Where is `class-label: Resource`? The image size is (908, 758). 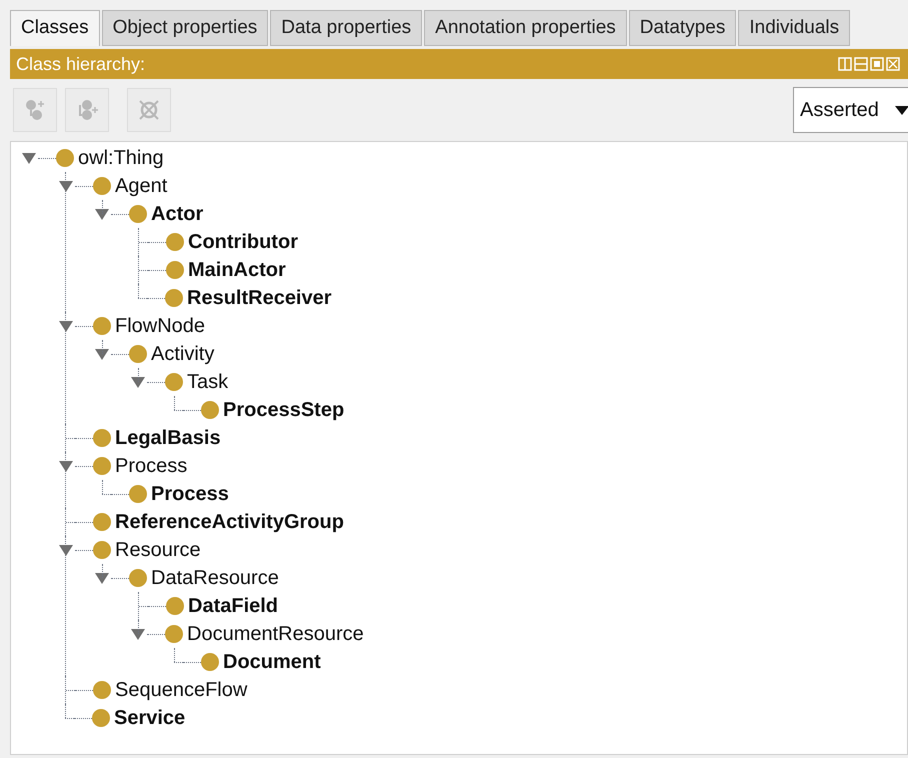
class-label: Resource is located at coordinates (158, 550).